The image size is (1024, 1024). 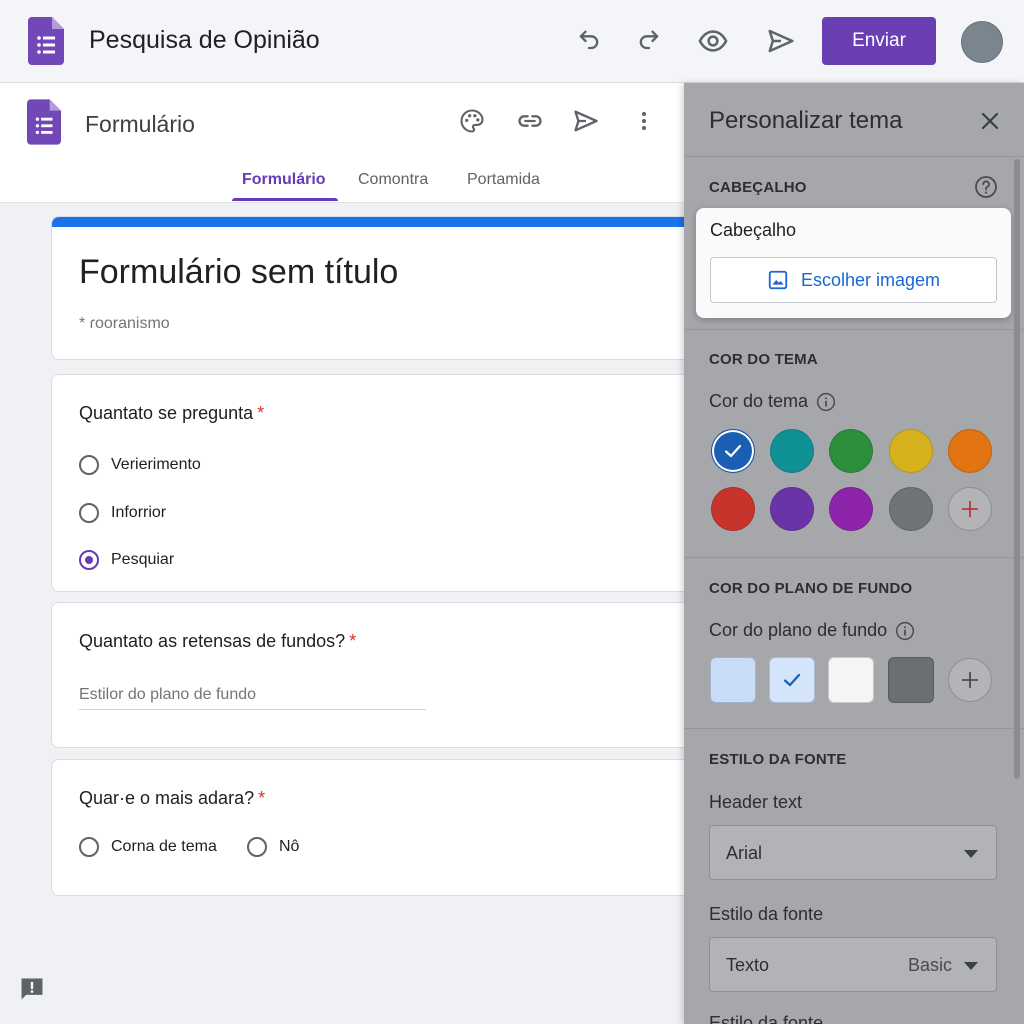 What do you see at coordinates (218, 641) in the screenshot?
I see `question-title: Quantato as retensas de fundos? *` at bounding box center [218, 641].